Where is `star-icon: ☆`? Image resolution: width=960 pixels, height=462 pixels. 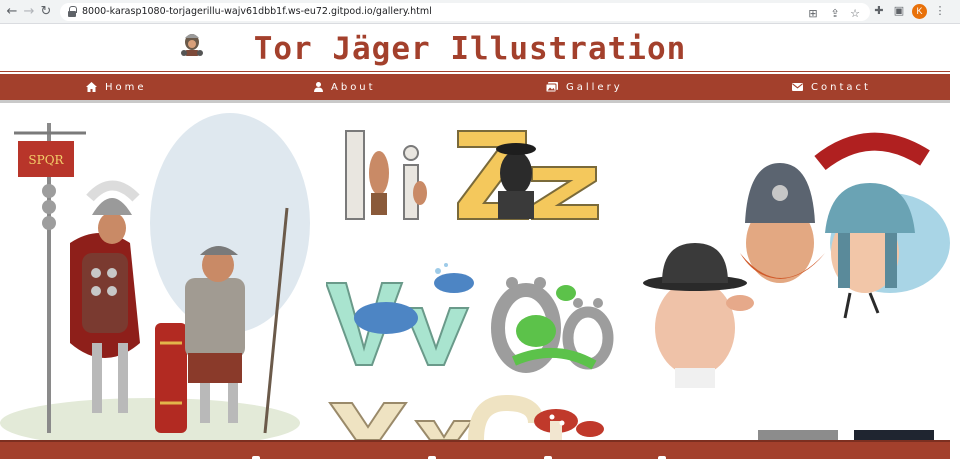 star-icon: ☆ is located at coordinates (855, 14).